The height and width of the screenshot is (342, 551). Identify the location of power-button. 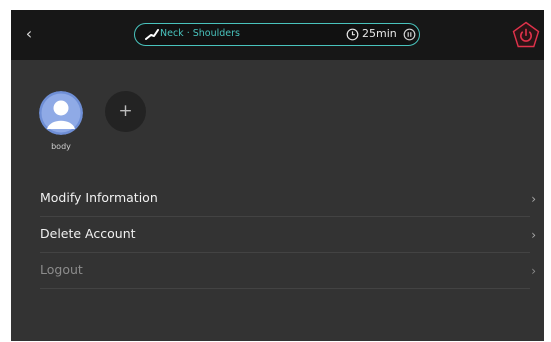
(526, 35).